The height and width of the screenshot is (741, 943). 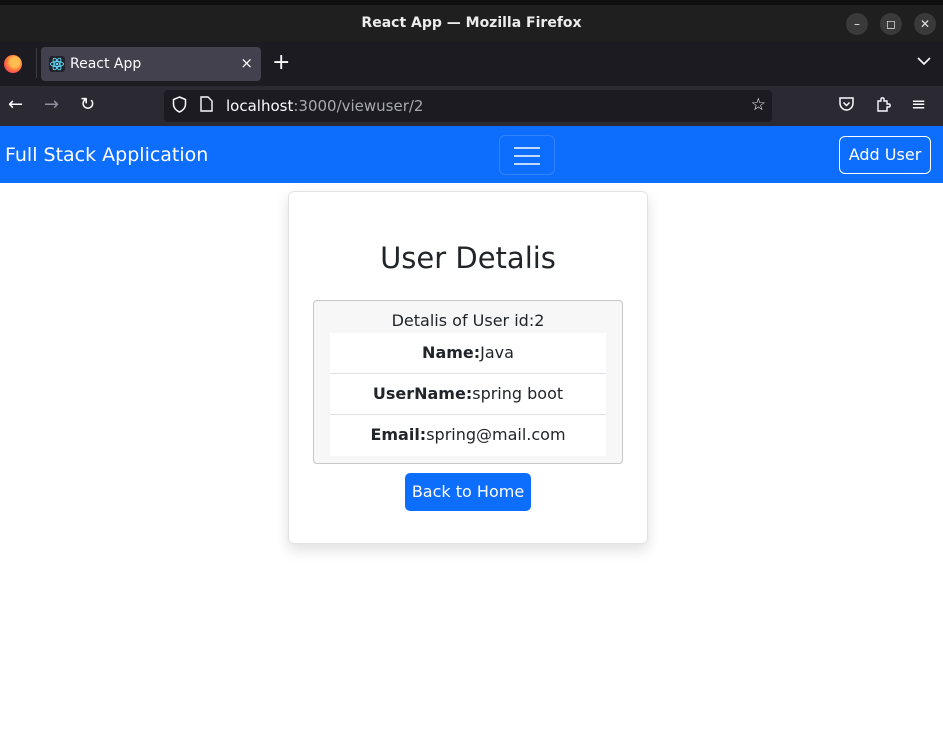 What do you see at coordinates (358, 106) in the screenshot?
I see `url-path: :3000/viewuser/2` at bounding box center [358, 106].